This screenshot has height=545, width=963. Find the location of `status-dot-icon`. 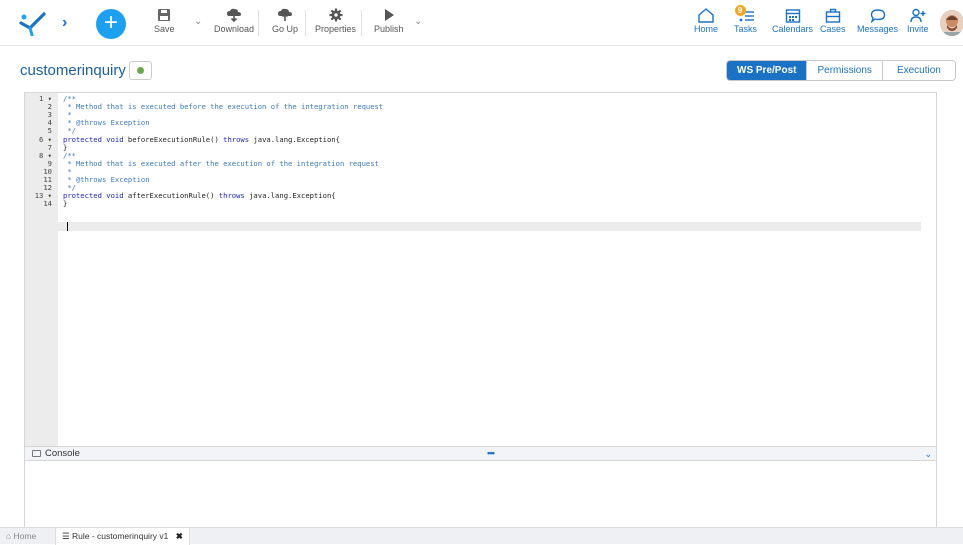

status-dot-icon is located at coordinates (140, 70).